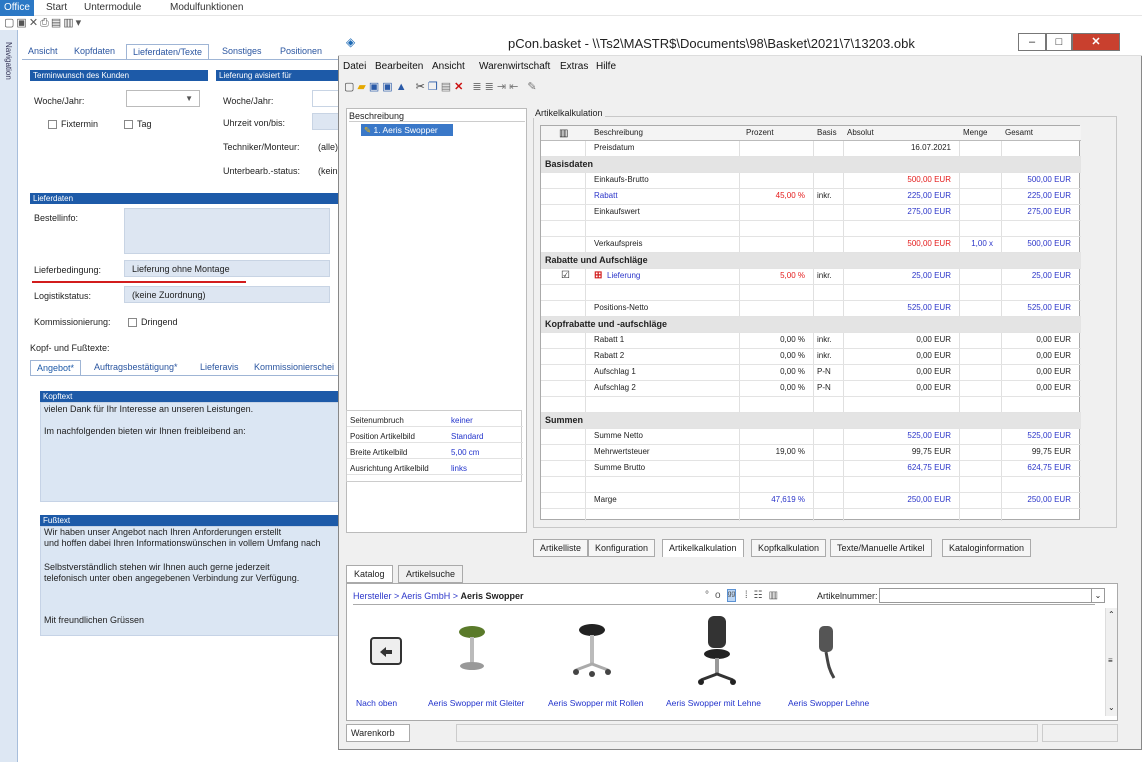 This screenshot has height=762, width=1142. What do you see at coordinates (431, 574) in the screenshot?
I see `tab-artikelsuche: Artikelsuche` at bounding box center [431, 574].